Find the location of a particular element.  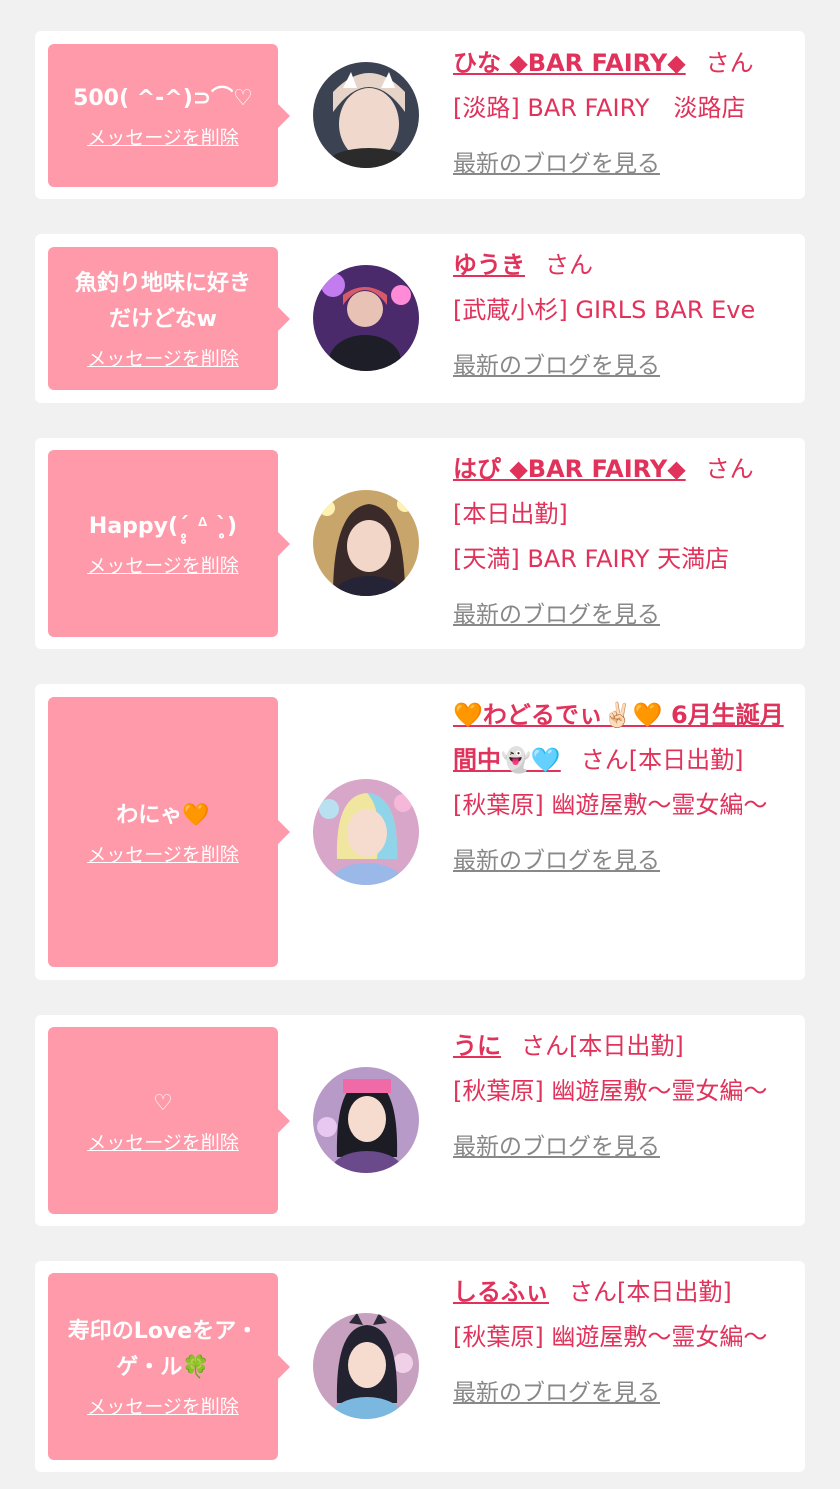

card-info: ゆうき さん [武蔵小杉] GIRLS BAR Eve 最新のブログを見る is located at coordinates (623, 316).